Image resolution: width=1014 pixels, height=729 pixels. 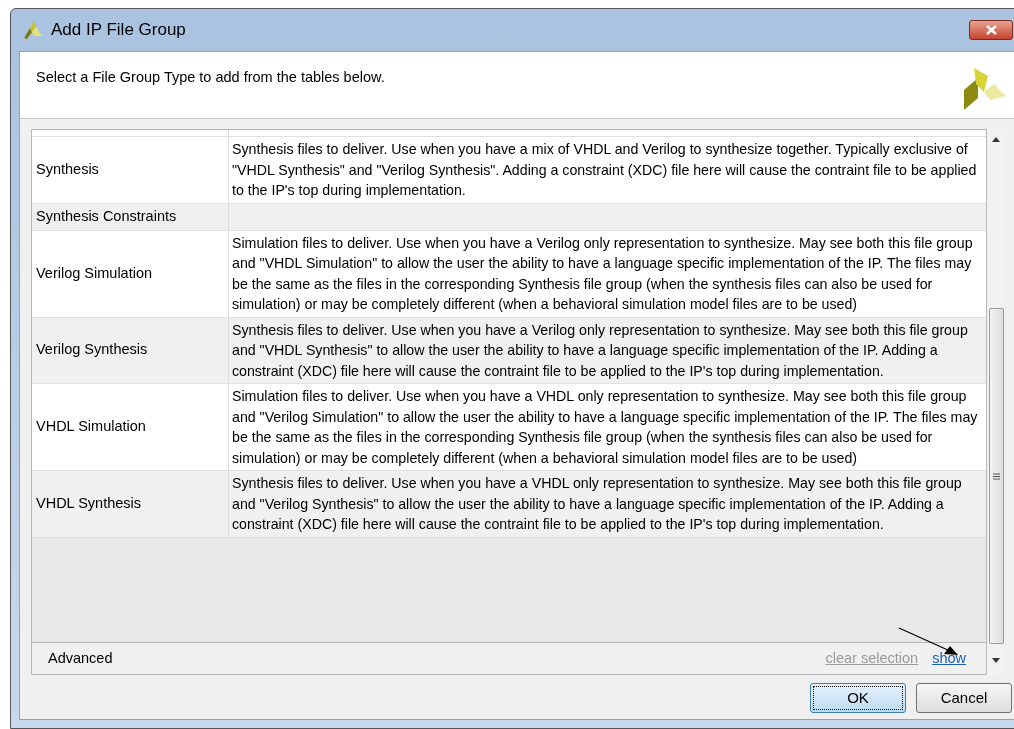 I want to click on dialog-button: OK, so click(x=858, y=698).